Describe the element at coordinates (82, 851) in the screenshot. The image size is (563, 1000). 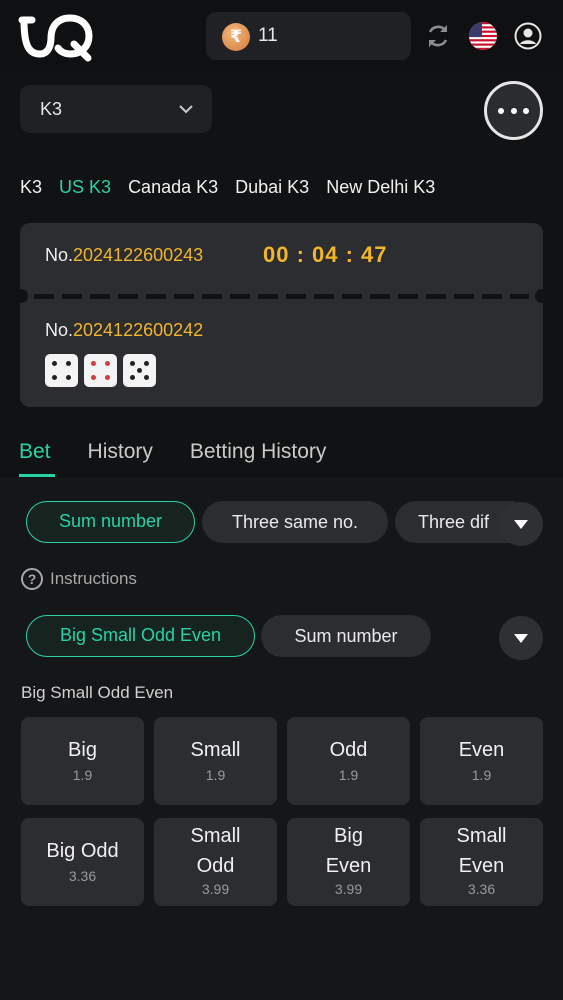
I see `bet-label: Big Odd` at that location.